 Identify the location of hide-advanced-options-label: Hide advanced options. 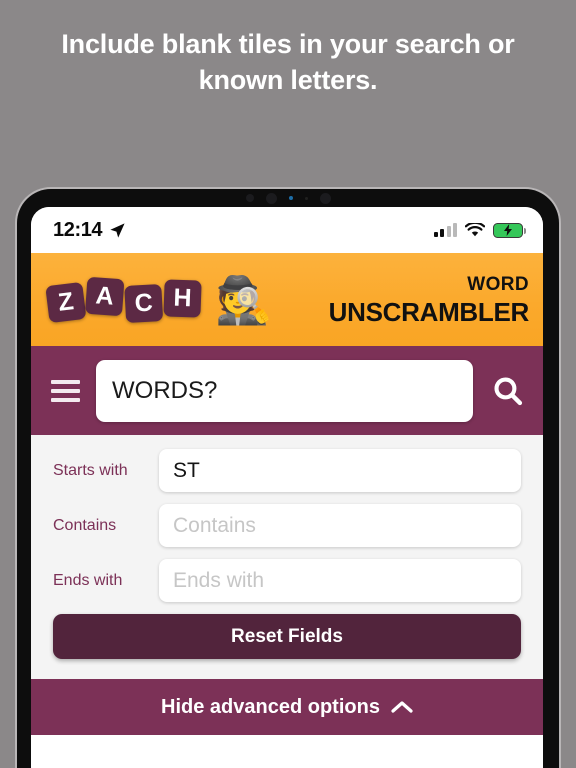
(270, 706).